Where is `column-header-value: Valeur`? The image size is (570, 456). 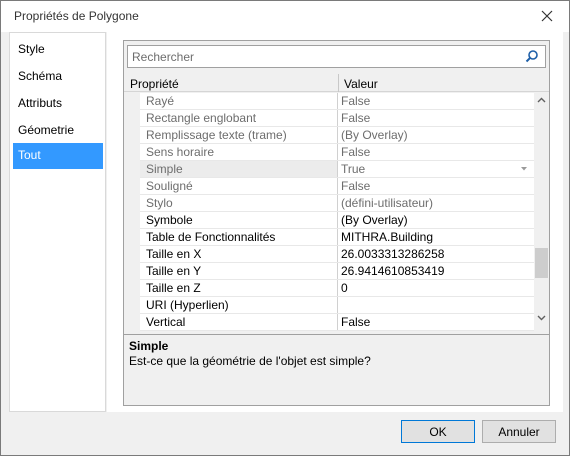 column-header-value: Valeur is located at coordinates (361, 84).